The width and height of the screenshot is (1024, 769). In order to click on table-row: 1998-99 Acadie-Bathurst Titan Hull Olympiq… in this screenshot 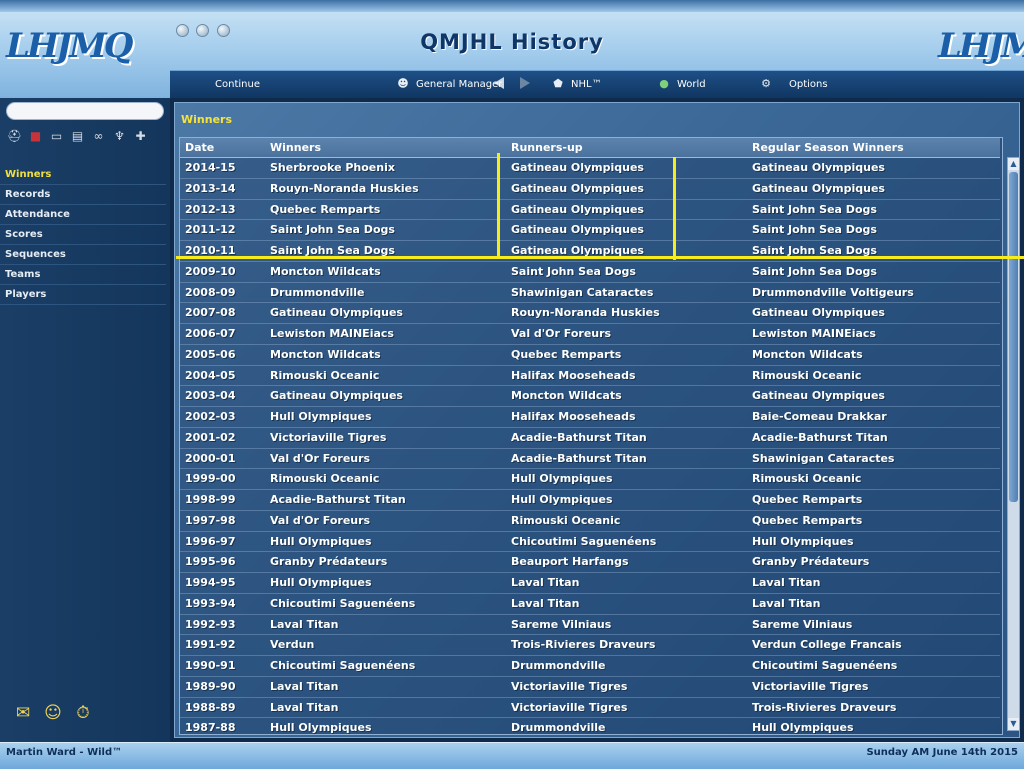, I will do `click(590, 500)`.